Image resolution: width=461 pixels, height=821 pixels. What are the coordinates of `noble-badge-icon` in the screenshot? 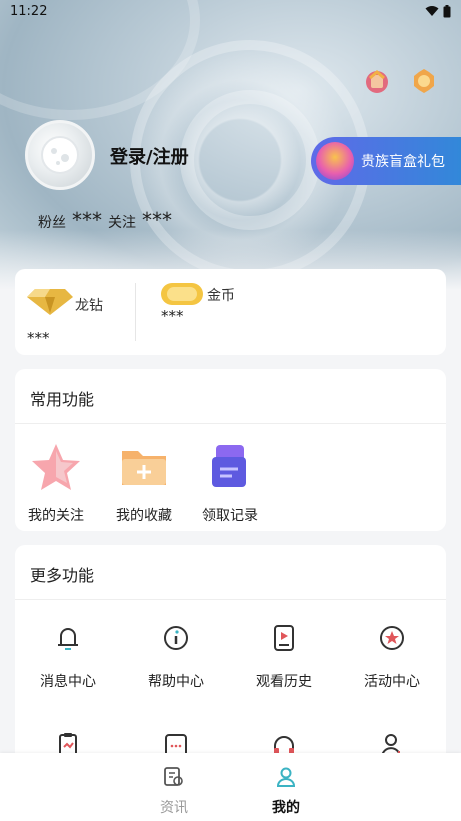 It's located at (377, 81).